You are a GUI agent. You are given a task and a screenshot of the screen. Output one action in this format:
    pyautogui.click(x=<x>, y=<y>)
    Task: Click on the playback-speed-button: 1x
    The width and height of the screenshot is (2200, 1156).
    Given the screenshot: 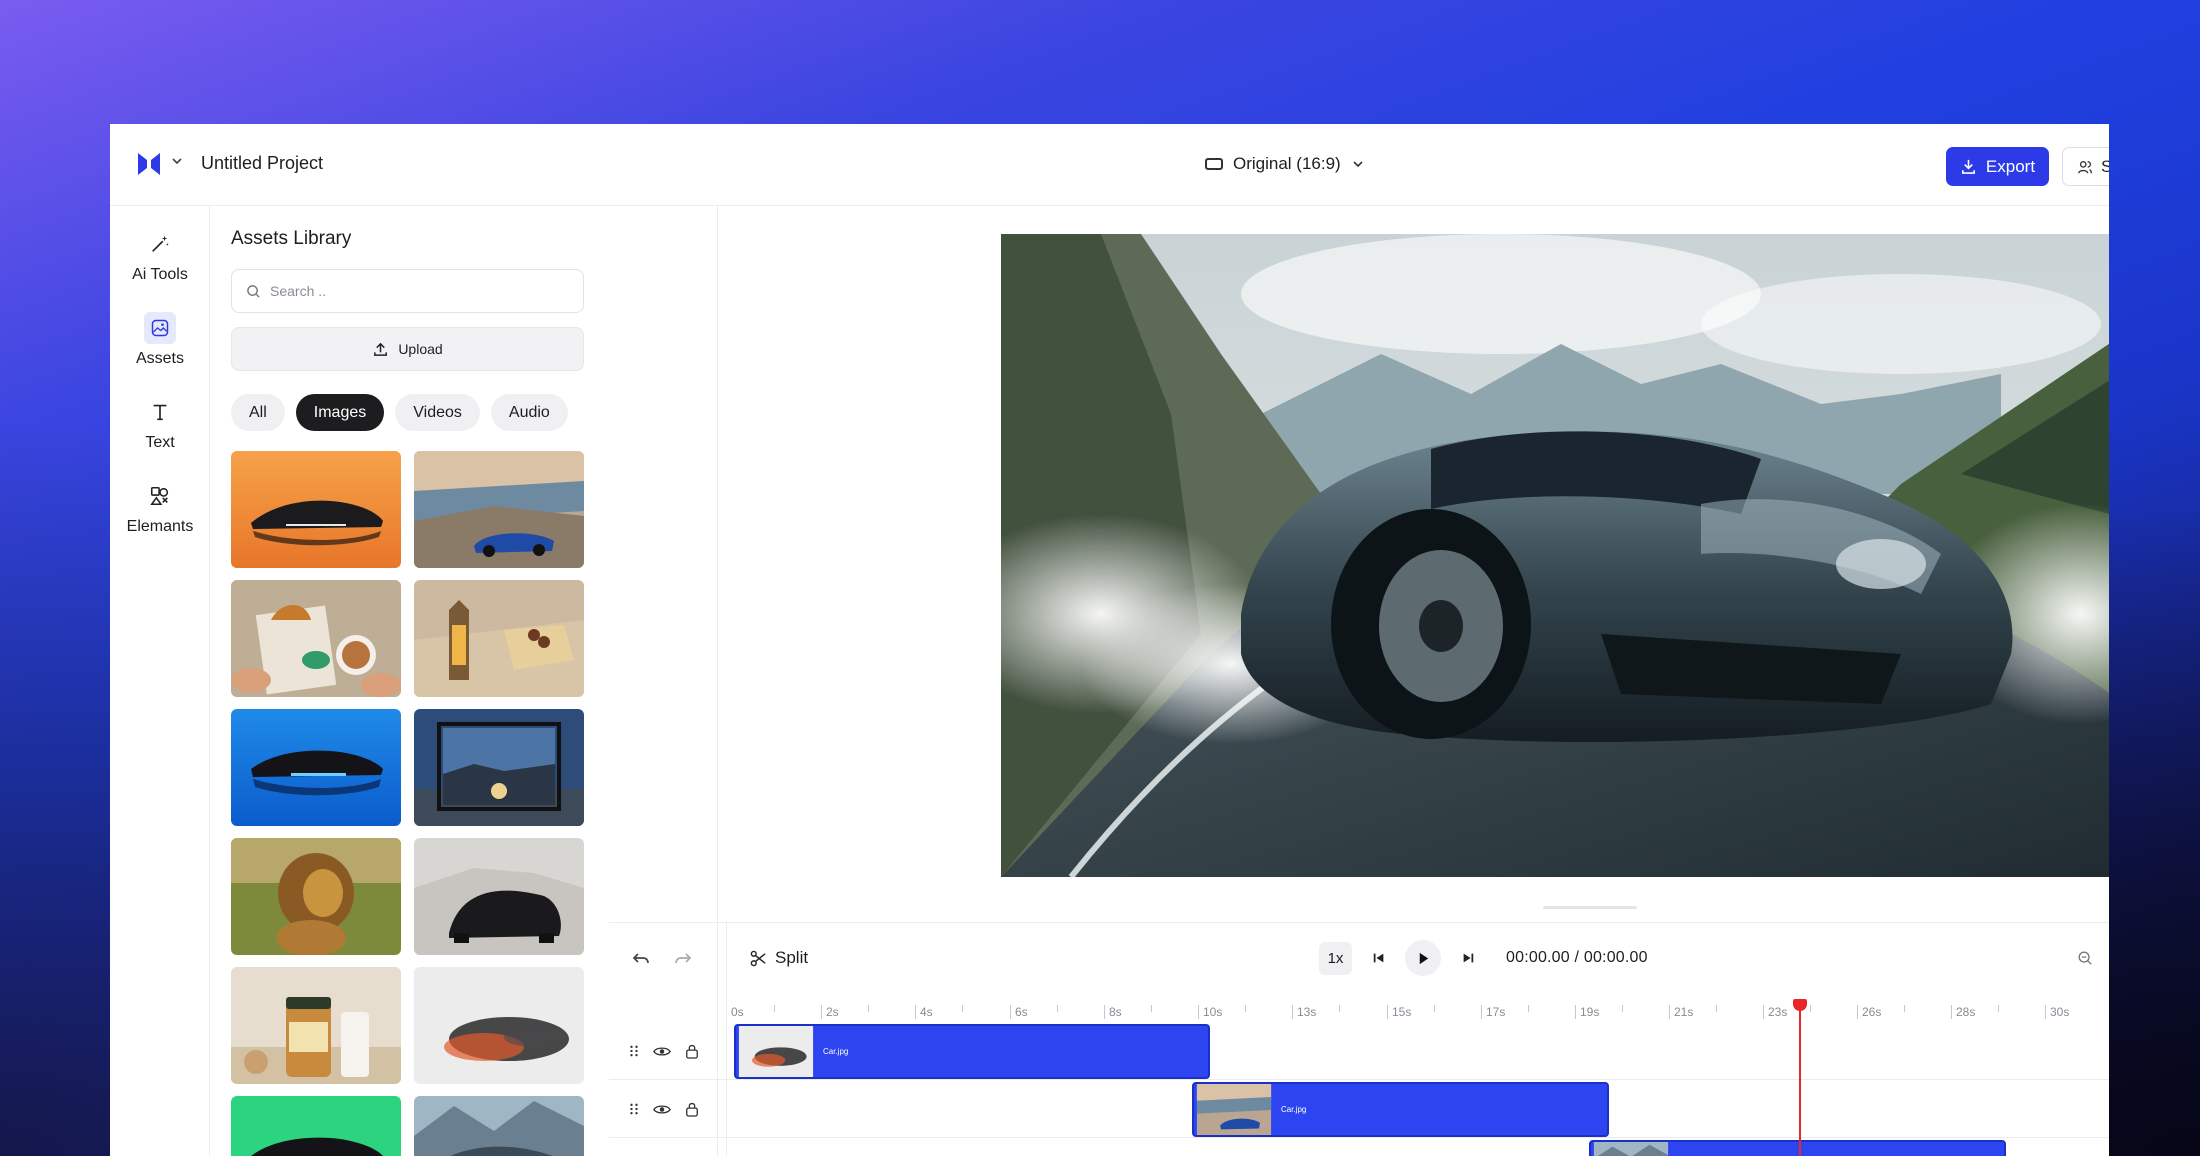 What is the action you would take?
    pyautogui.click(x=1335, y=958)
    